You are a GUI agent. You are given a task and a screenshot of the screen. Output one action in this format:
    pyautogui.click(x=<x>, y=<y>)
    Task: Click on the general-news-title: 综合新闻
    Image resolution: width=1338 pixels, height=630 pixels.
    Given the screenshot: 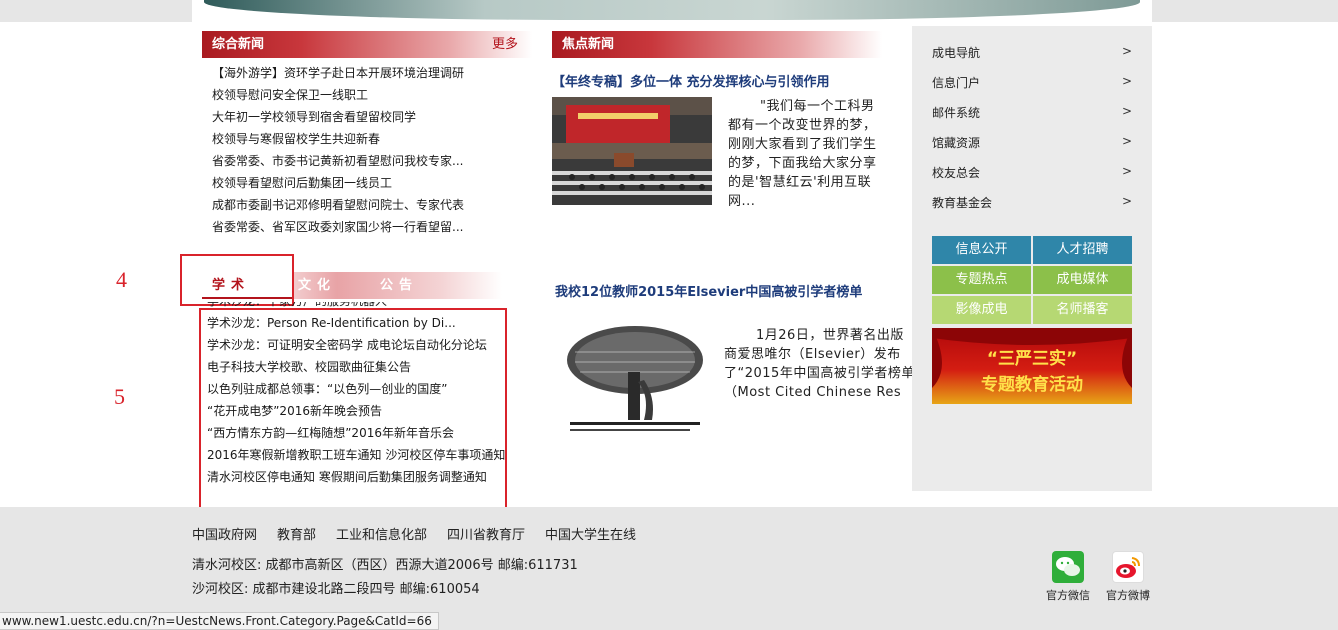 What is the action you would take?
    pyautogui.click(x=238, y=44)
    